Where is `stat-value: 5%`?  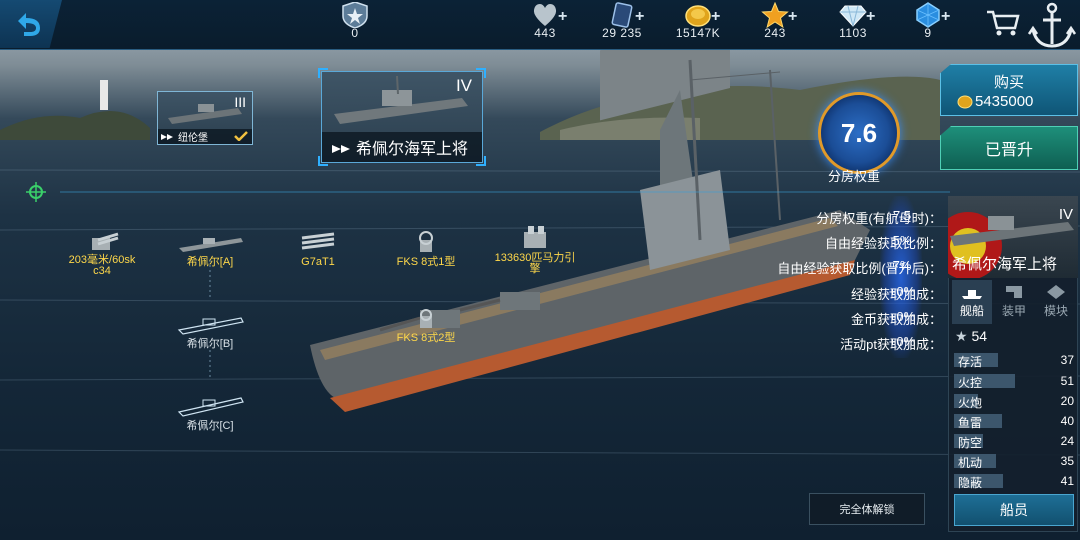 stat-value: 5% is located at coordinates (902, 240).